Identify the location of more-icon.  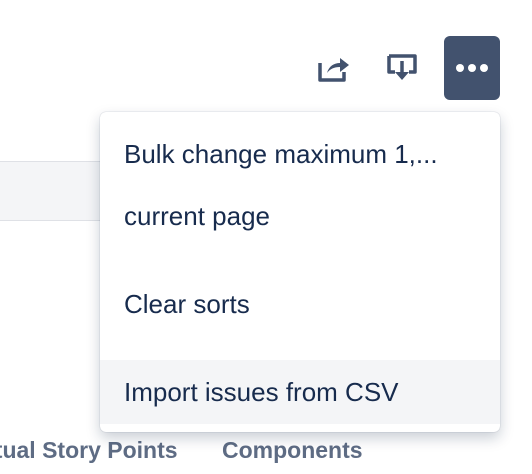
(472, 68).